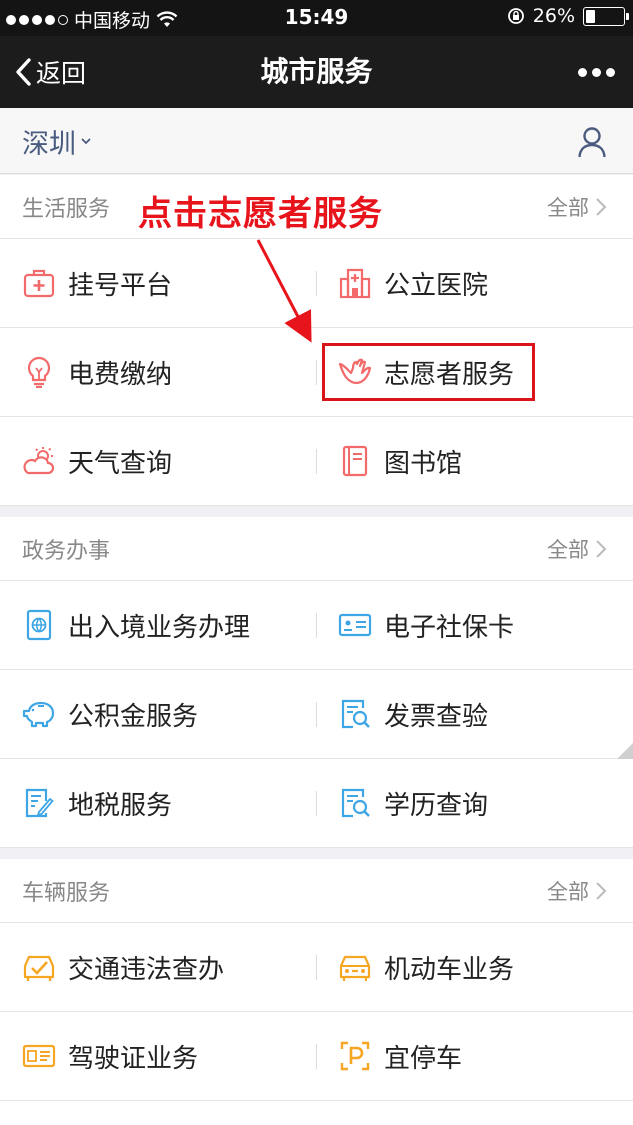 The width and height of the screenshot is (633, 1125). I want to click on service-label: 交通违法查办, so click(146, 969).